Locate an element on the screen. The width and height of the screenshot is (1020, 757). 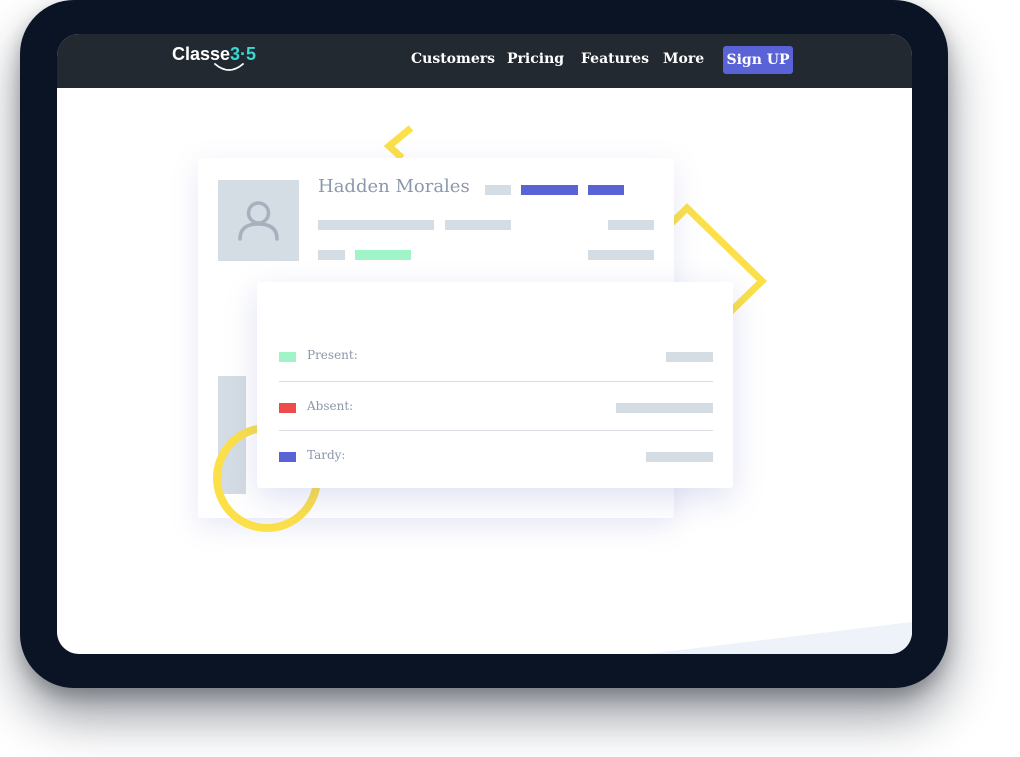
background-wedge-shape is located at coordinates (779, 638).